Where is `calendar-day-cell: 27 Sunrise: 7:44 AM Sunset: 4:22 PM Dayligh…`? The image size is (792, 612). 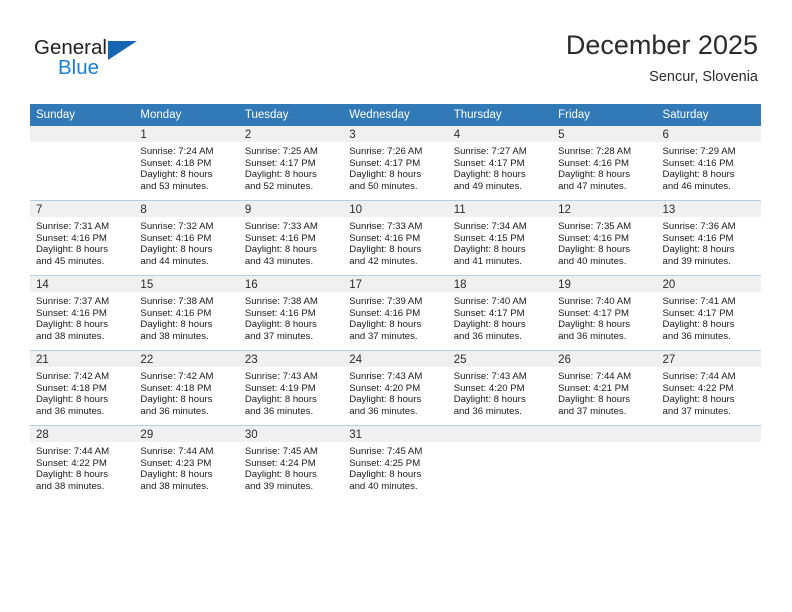
calendar-day-cell: 27 Sunrise: 7:44 AM Sunset: 4:22 PM Dayligh… is located at coordinates (708, 388).